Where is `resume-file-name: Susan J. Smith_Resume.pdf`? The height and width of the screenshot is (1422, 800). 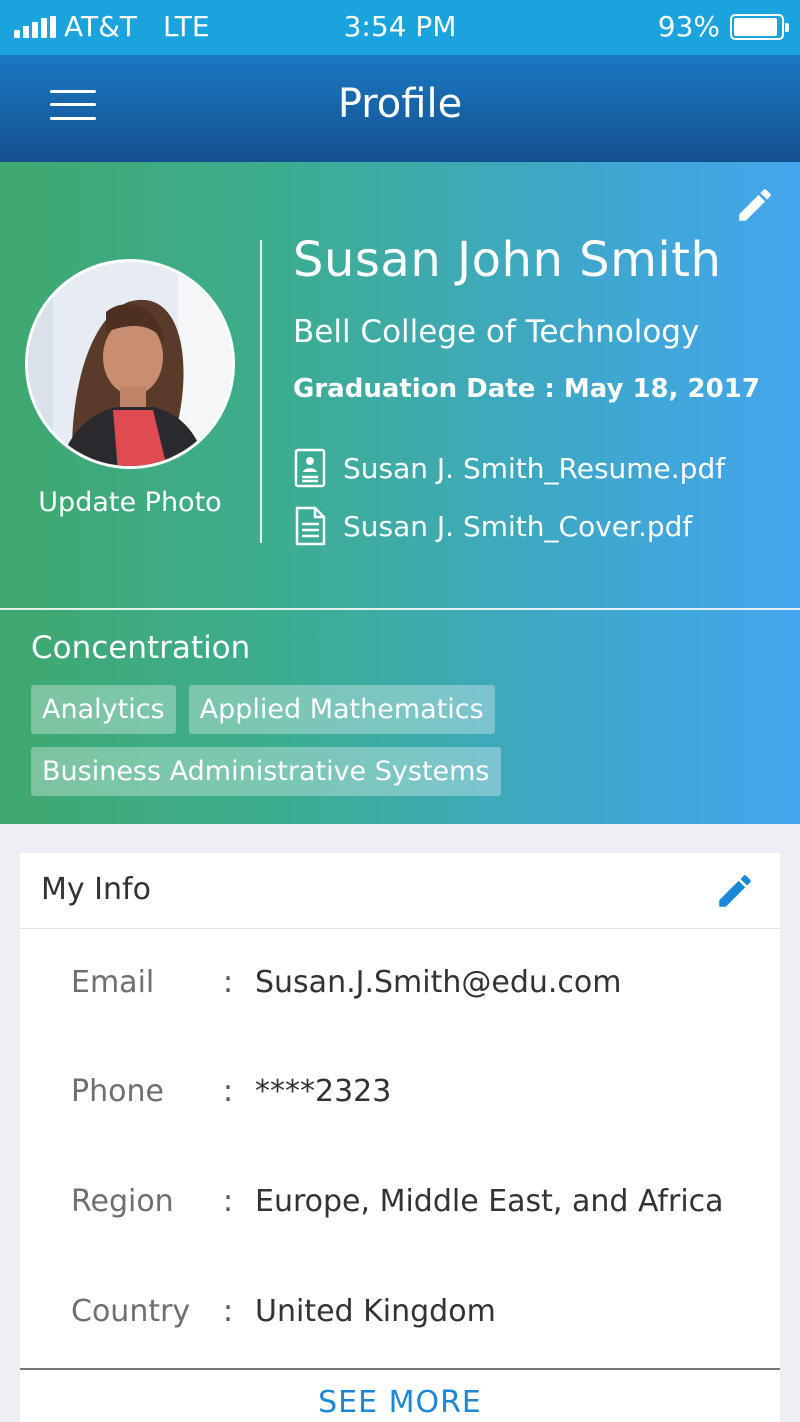 resume-file-name: Susan J. Smith_Resume.pdf is located at coordinates (534, 468).